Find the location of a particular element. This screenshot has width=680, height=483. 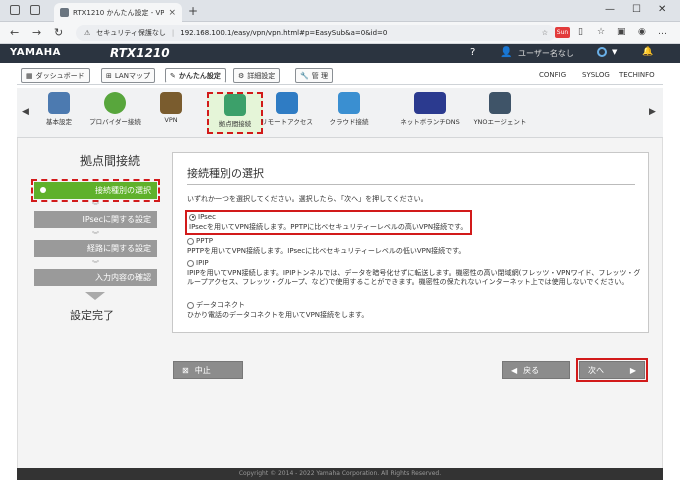

split-screen-icon: ▯ is located at coordinates (580, 32).